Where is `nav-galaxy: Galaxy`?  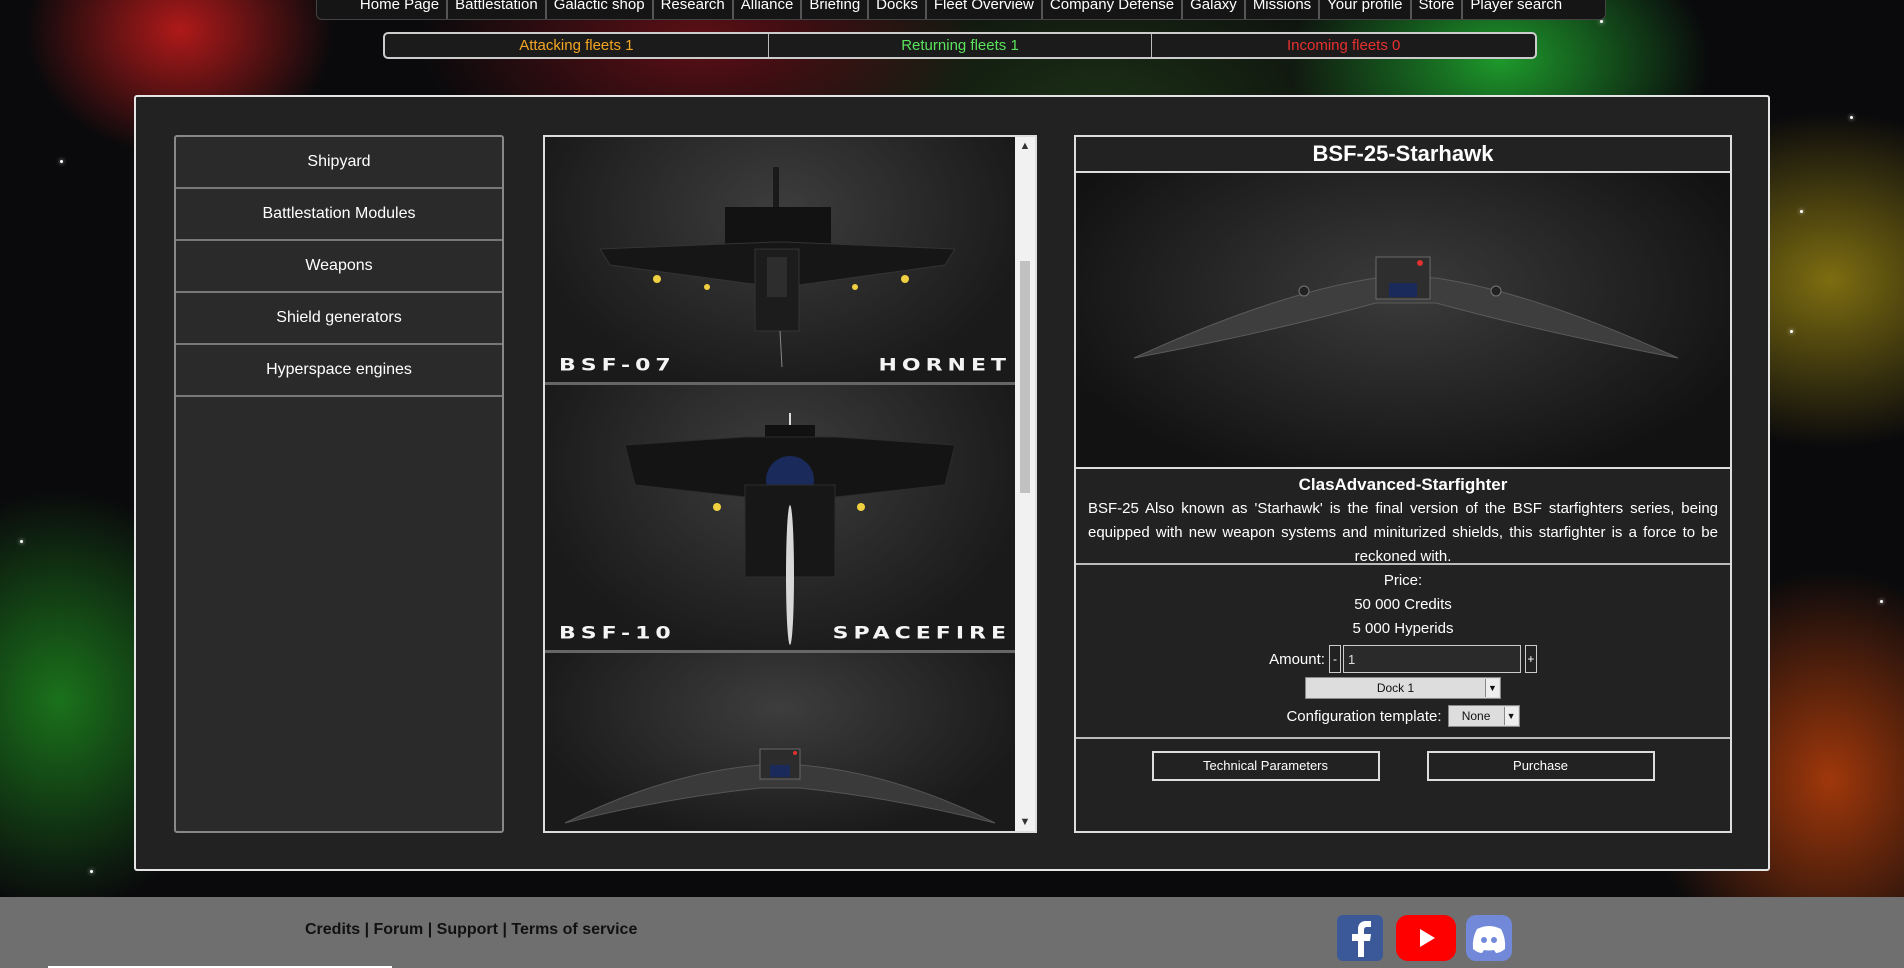
nav-galaxy: Galaxy is located at coordinates (1212, 9).